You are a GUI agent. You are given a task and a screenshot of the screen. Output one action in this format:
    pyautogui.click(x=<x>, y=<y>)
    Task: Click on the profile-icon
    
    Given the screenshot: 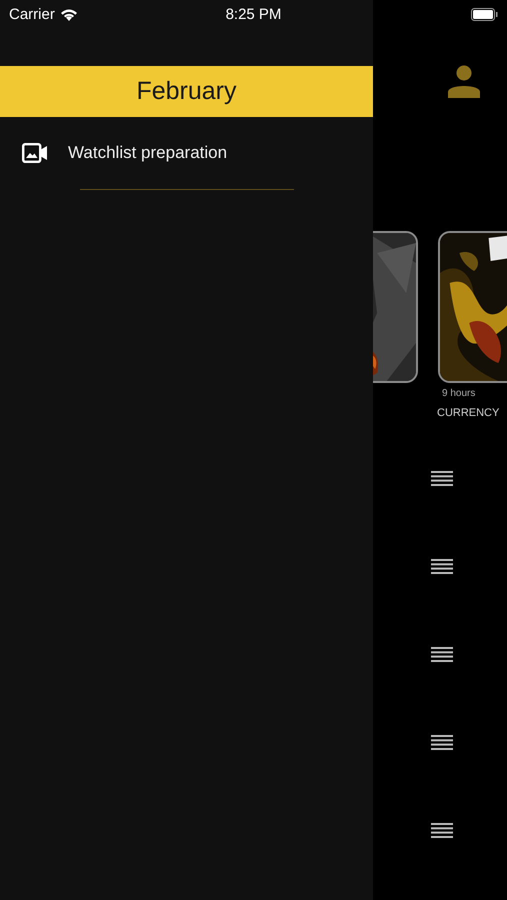 What is the action you would take?
    pyautogui.click(x=464, y=81)
    